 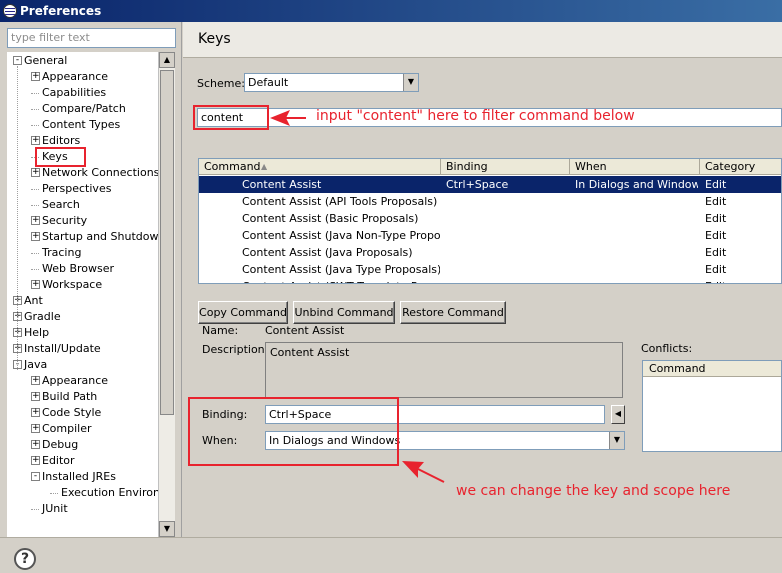 What do you see at coordinates (593, 491) in the screenshot?
I see `binding-annotation: we can change the key and scope here` at bounding box center [593, 491].